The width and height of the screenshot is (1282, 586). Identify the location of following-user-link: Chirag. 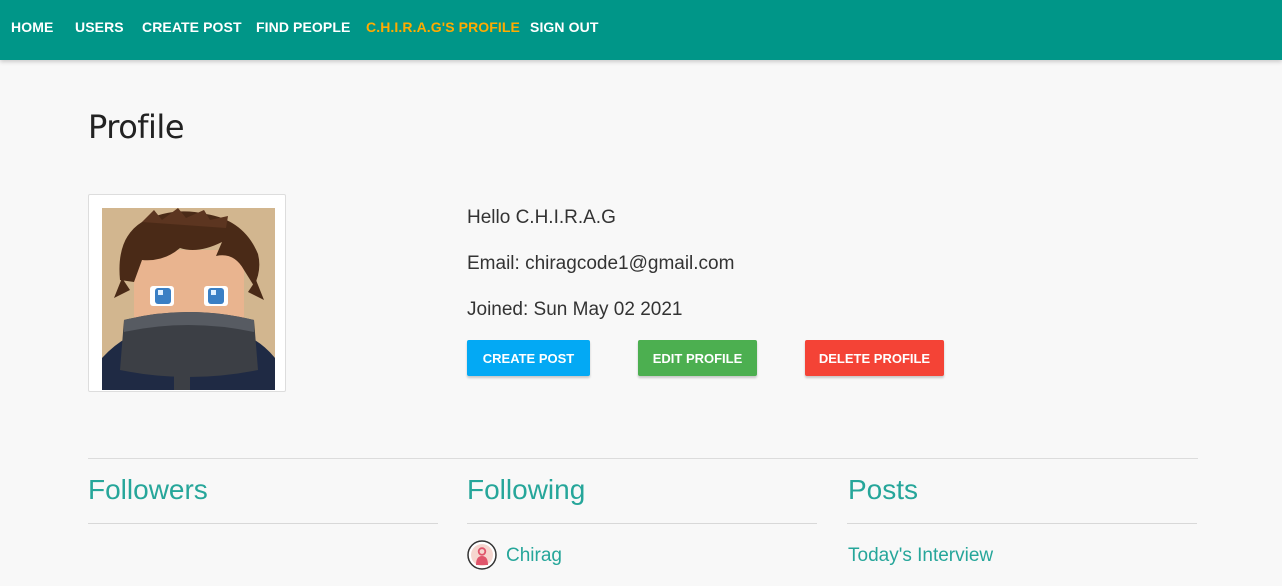
(534, 556).